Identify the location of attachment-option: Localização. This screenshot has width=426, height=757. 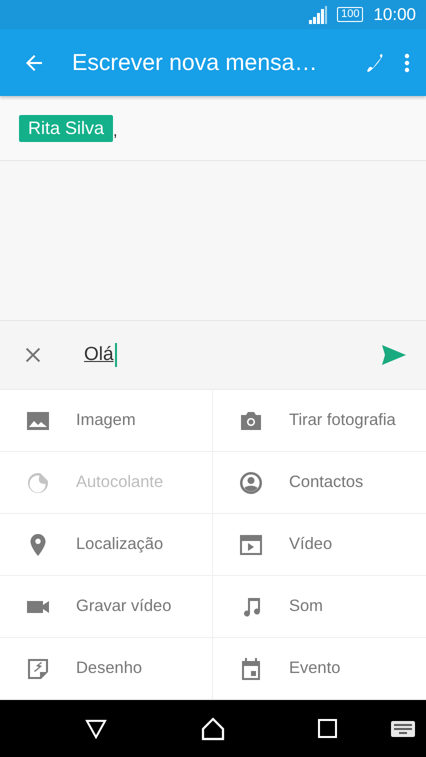
(106, 545).